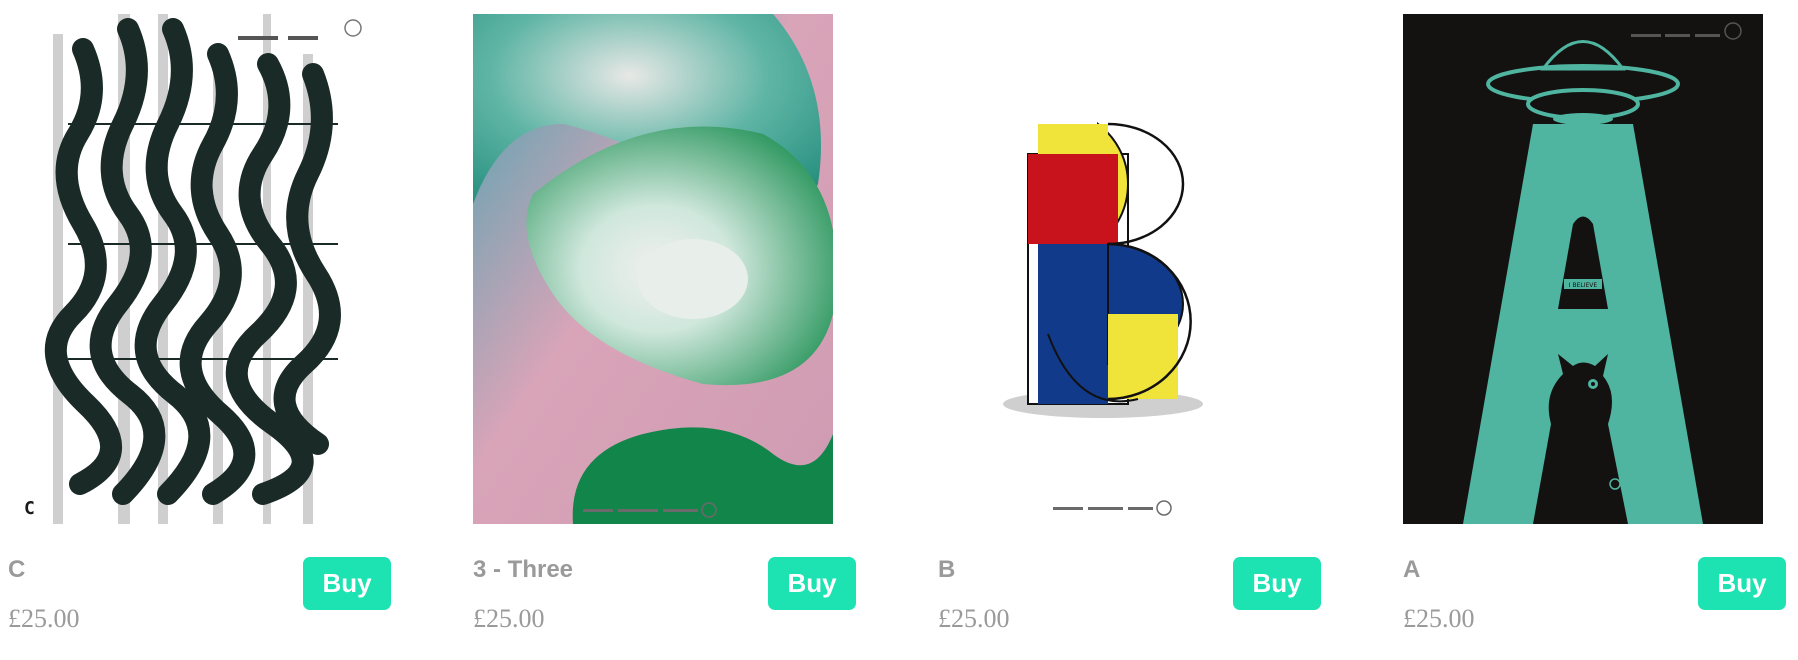 This screenshot has width=1798, height=660. Describe the element at coordinates (1411, 570) in the screenshot. I see `product-title: A` at that location.